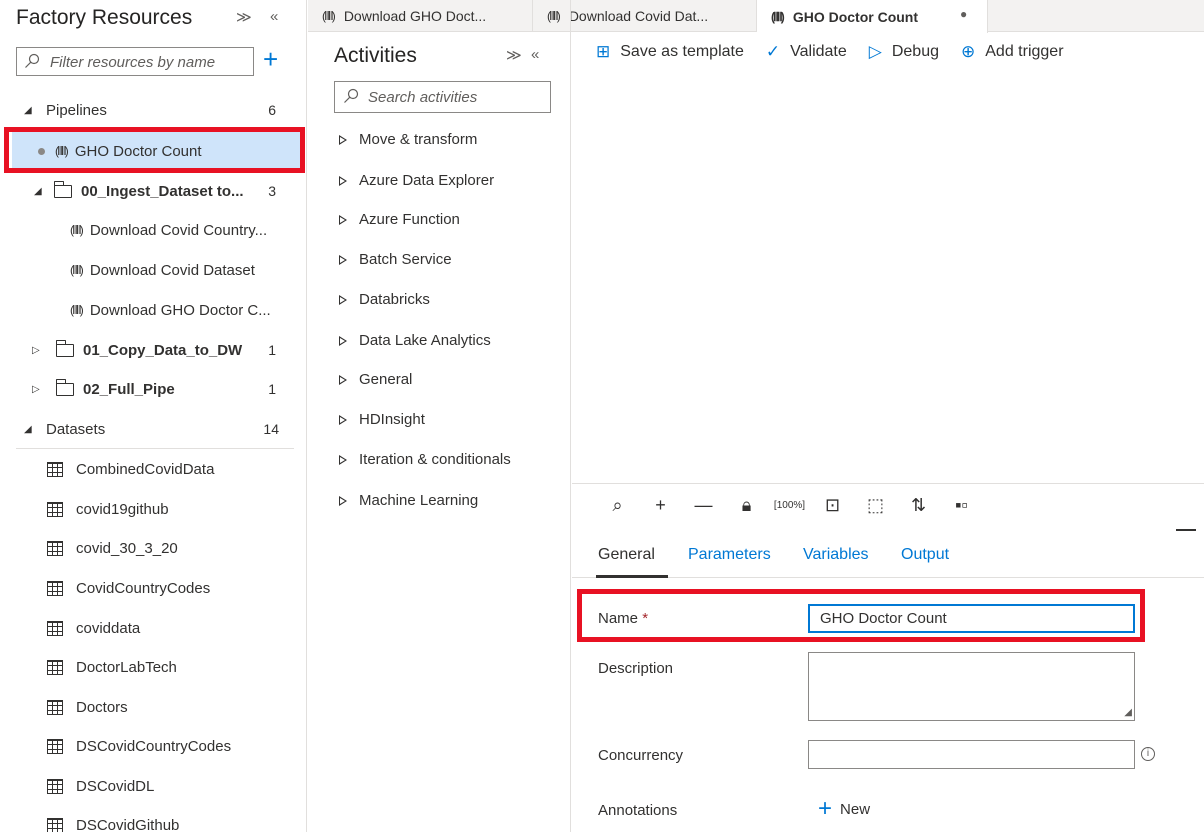  What do you see at coordinates (351, 95) in the screenshot?
I see `search-icon` at bounding box center [351, 95].